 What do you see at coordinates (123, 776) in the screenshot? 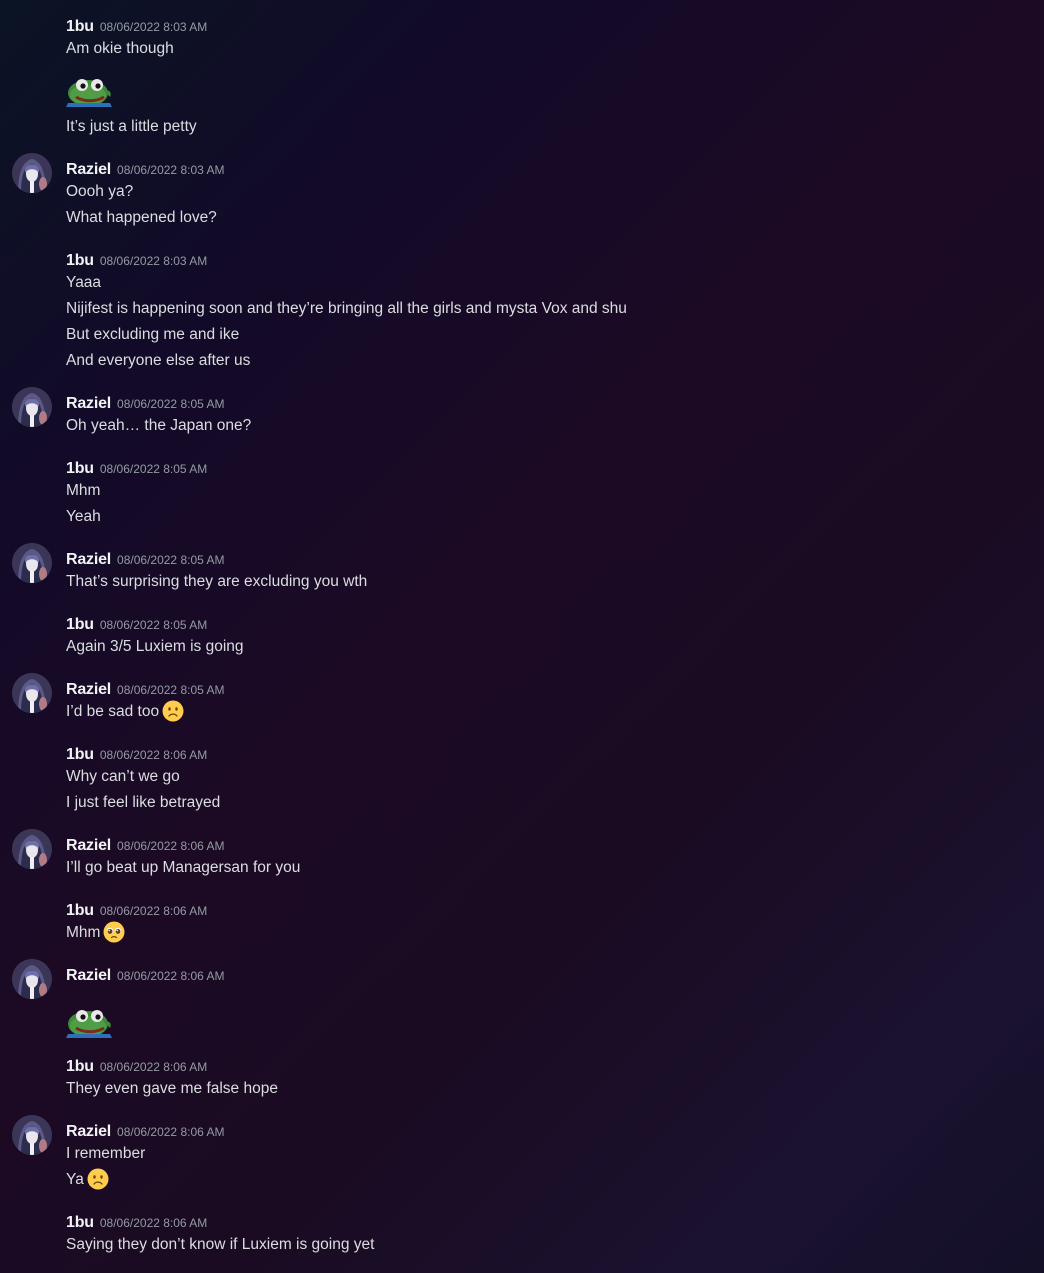
I see `message-text: Why can’t we go` at bounding box center [123, 776].